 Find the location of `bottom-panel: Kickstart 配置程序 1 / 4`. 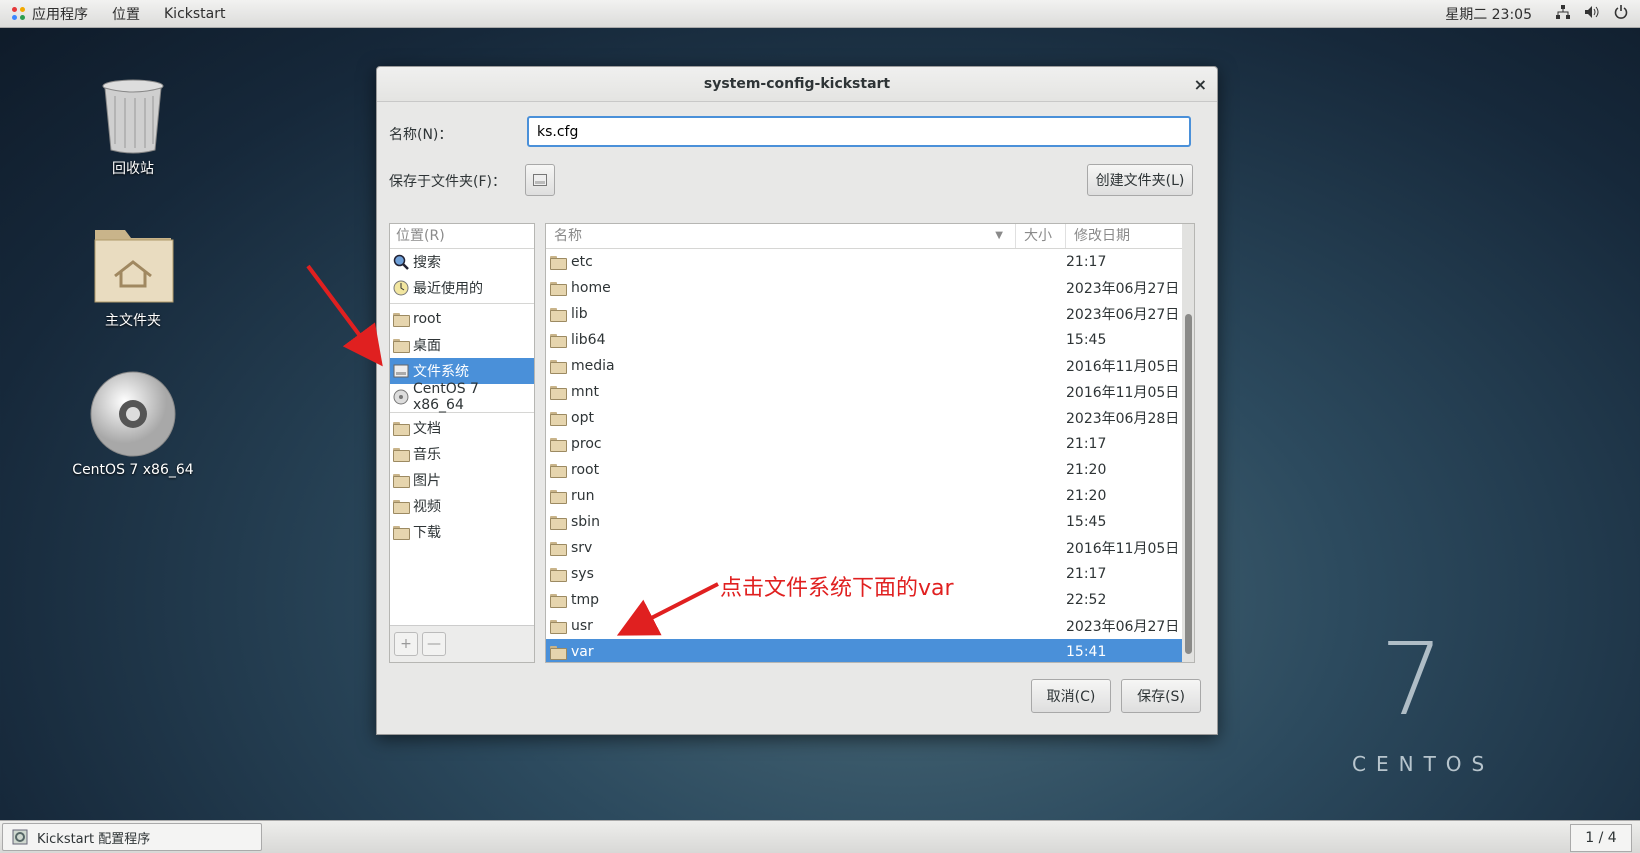

bottom-panel: Kickstart 配置程序 1 / 4 is located at coordinates (820, 836).